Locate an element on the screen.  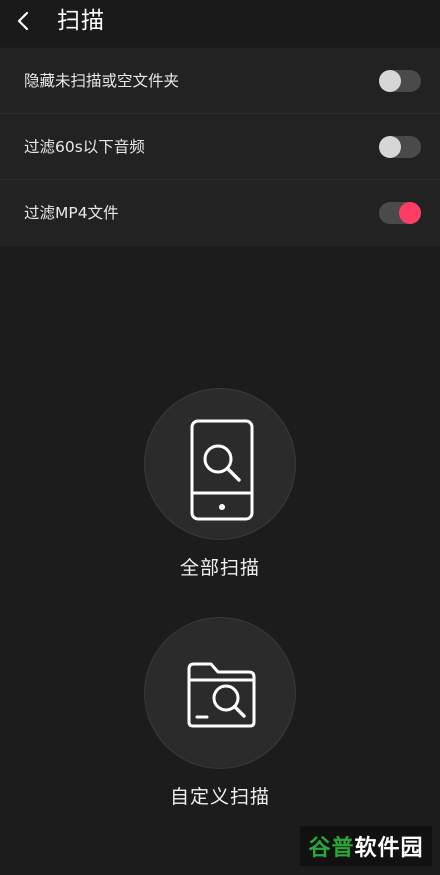
setting-filter-short-audio: 过滤60s以下音频 is located at coordinates (220, 147).